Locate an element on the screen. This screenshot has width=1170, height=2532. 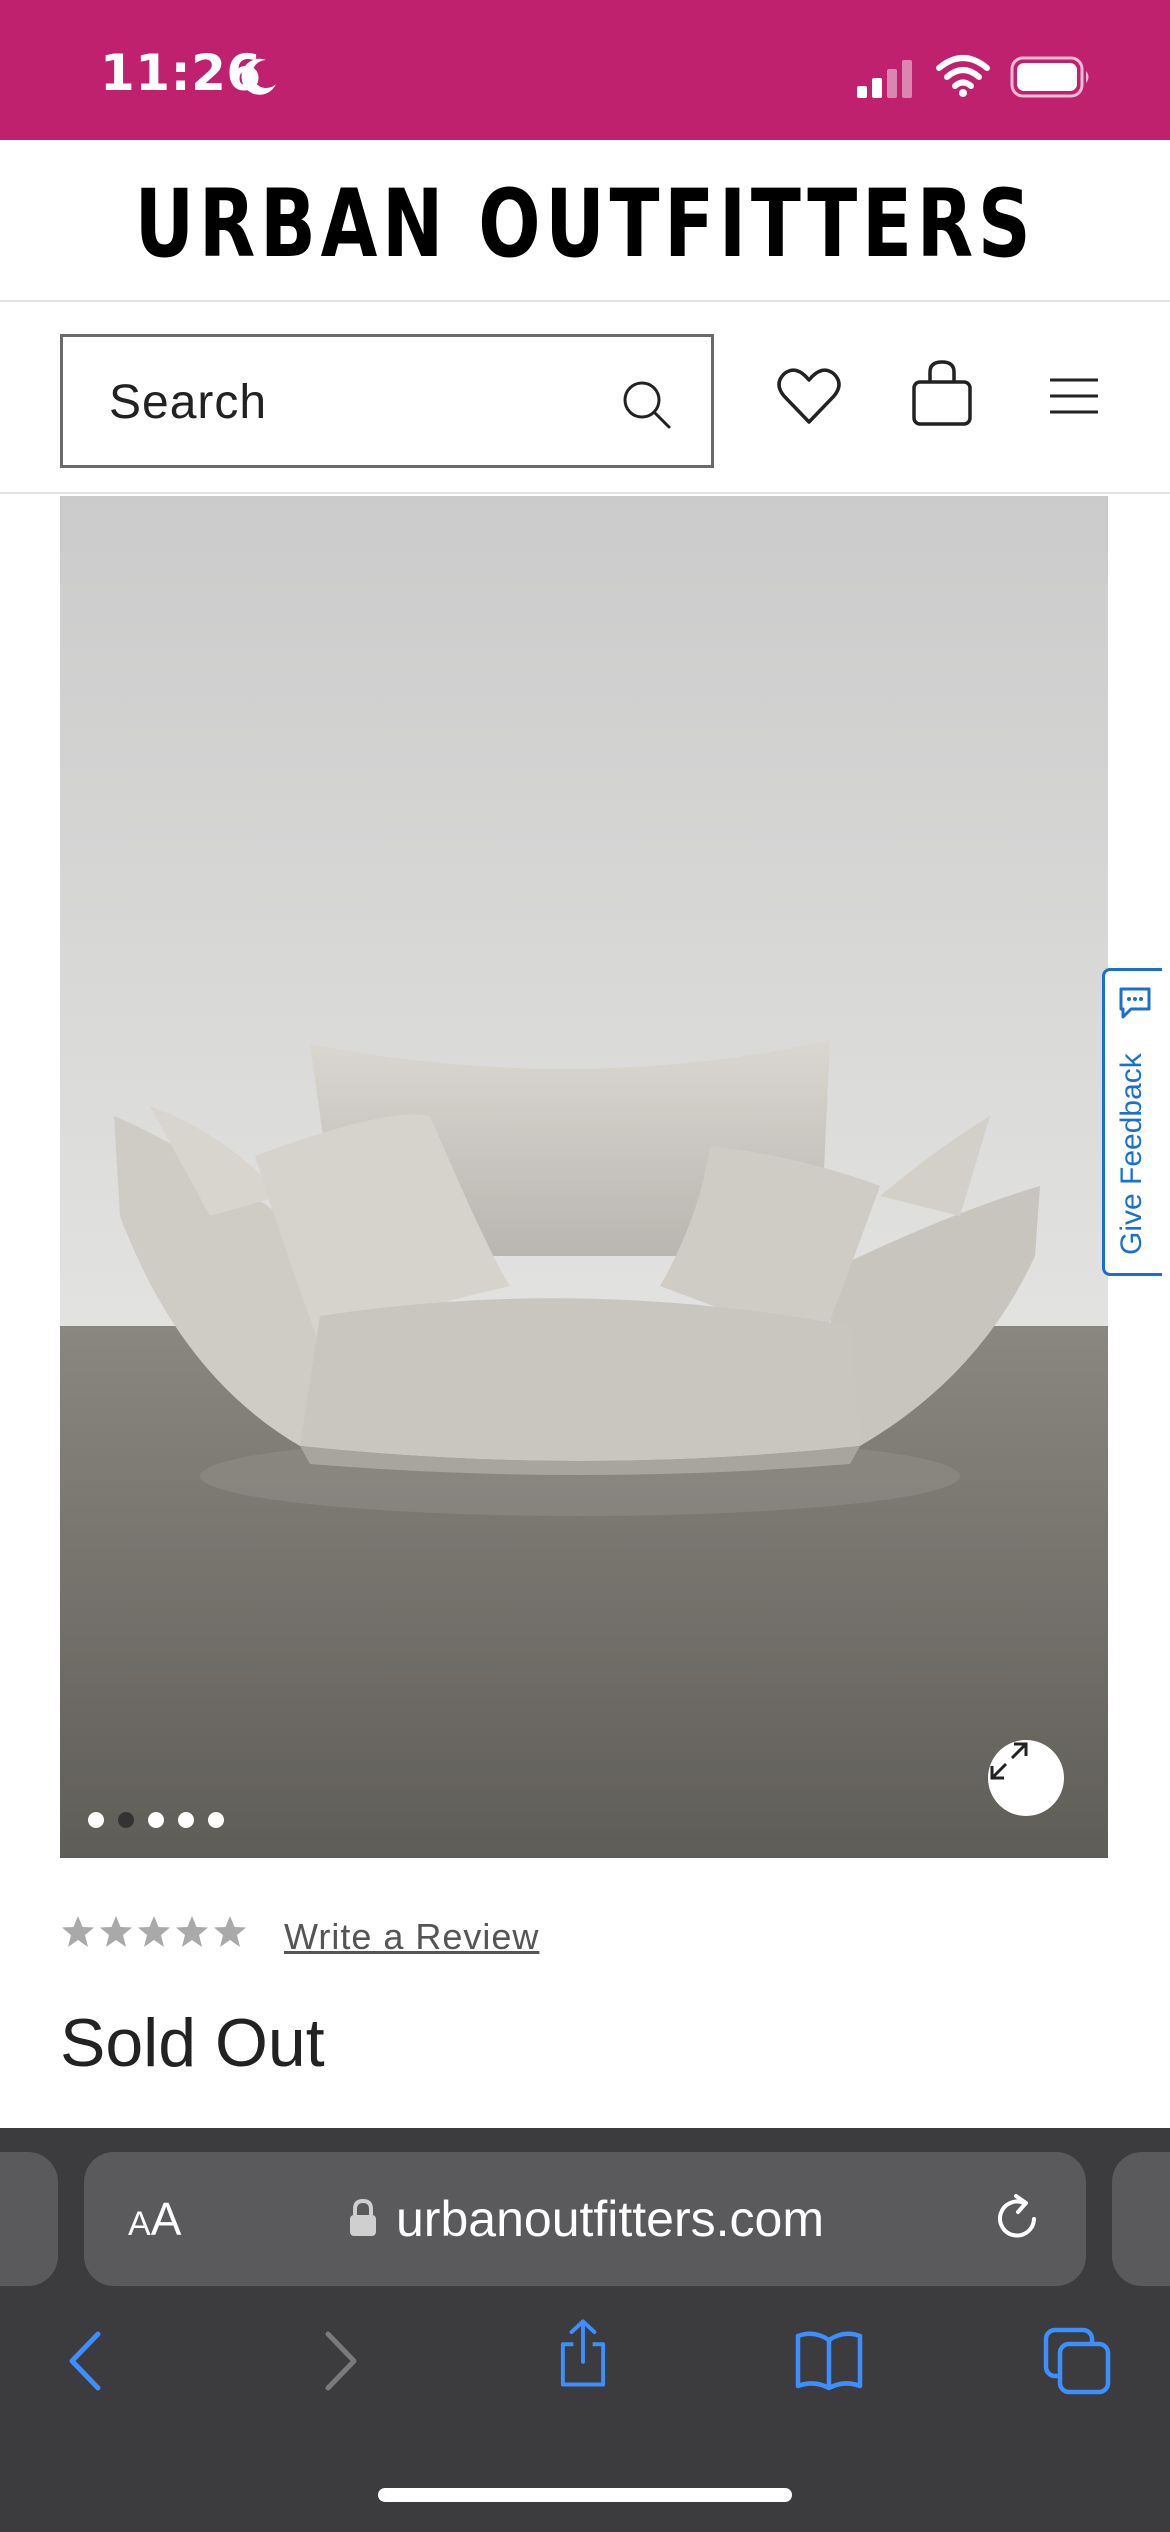
menu-icon is located at coordinates (1074, 396).